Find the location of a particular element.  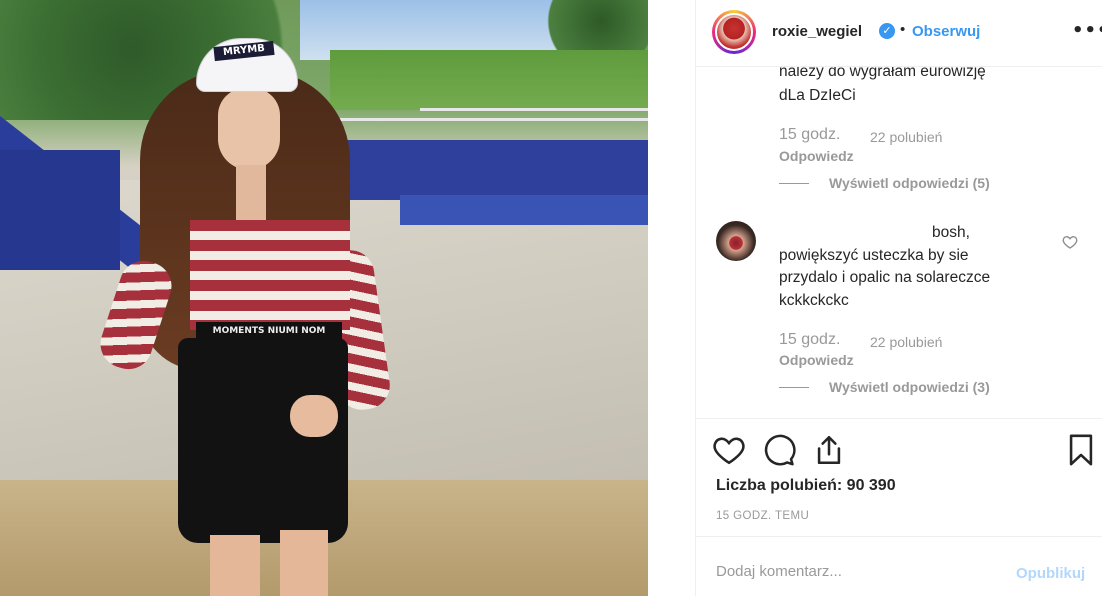

comment-like-heart-icon is located at coordinates (1070, 242).